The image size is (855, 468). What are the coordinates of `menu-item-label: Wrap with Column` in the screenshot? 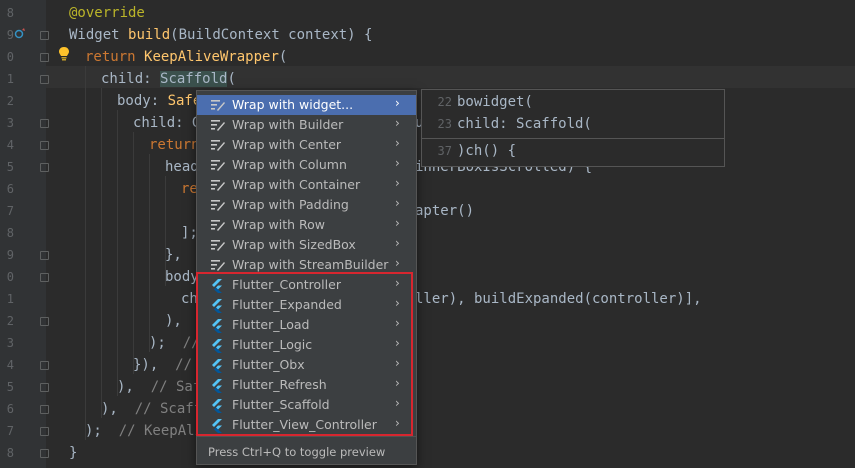 It's located at (289, 164).